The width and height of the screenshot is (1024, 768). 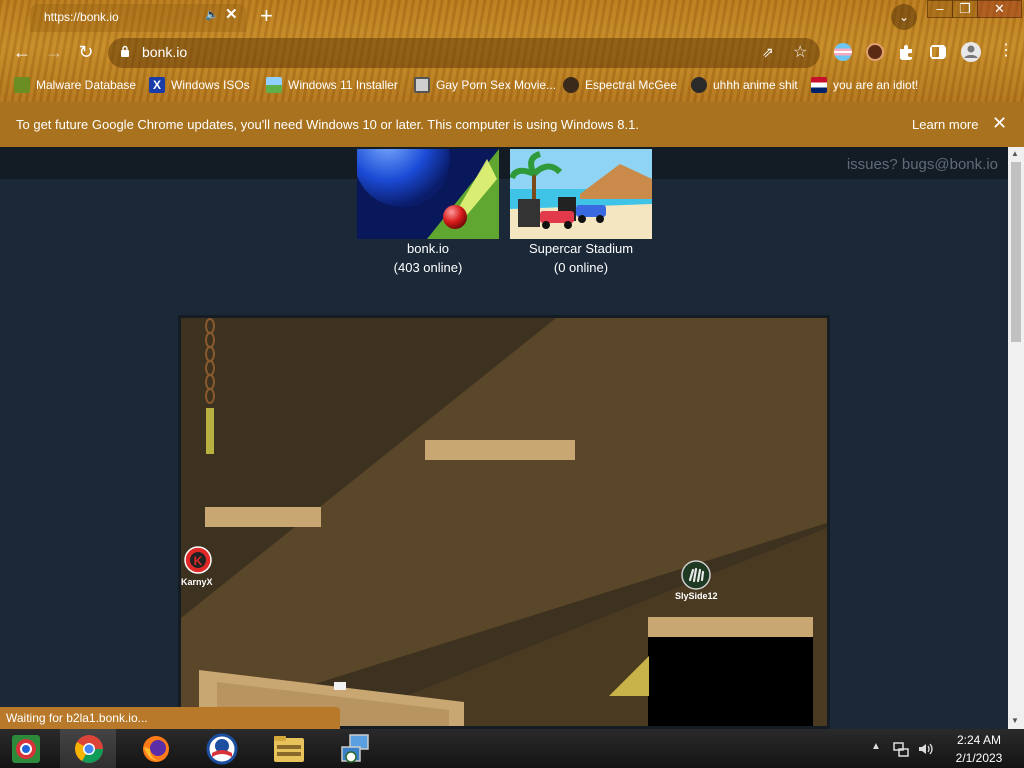 What do you see at coordinates (464, 53) in the screenshot?
I see `address-bar` at bounding box center [464, 53].